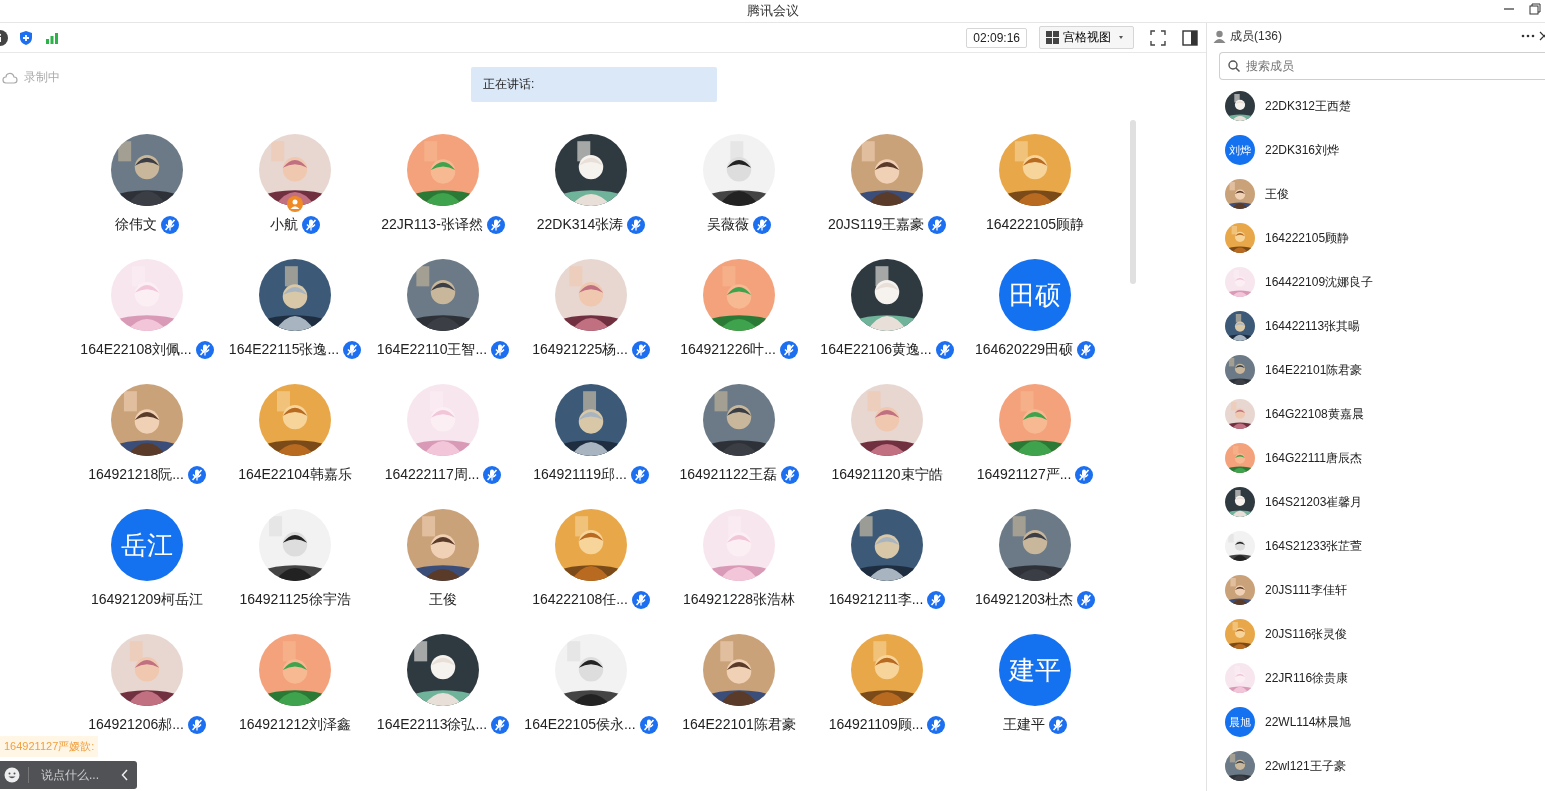  What do you see at coordinates (876, 225) in the screenshot?
I see `participant-name: 20JS119王嘉豪` at bounding box center [876, 225].